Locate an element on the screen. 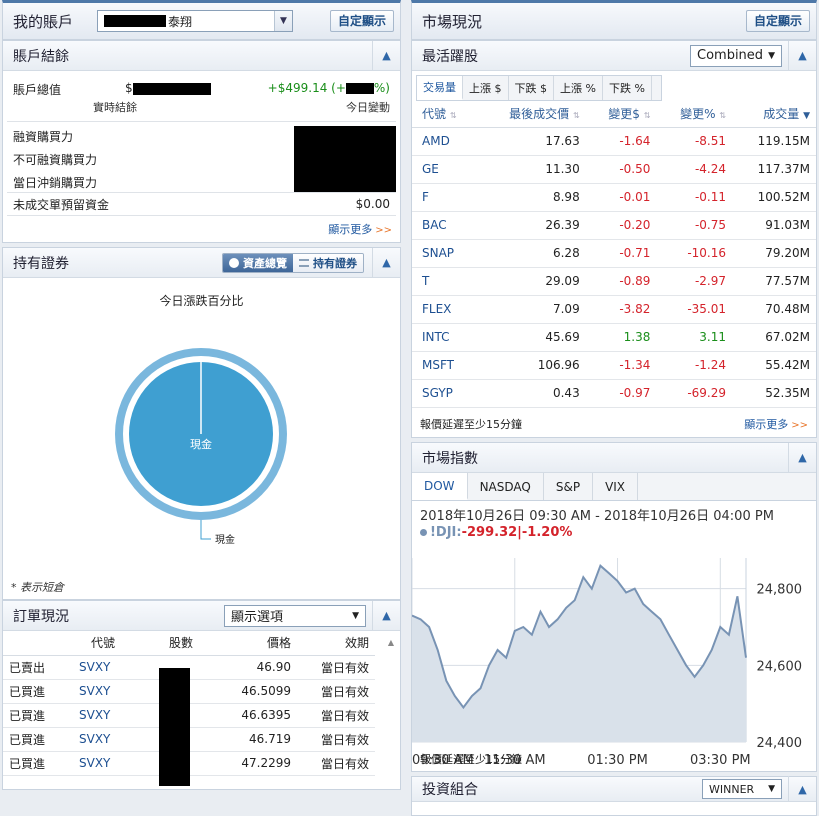 The height and width of the screenshot is (816, 819). y-tick-label: 24,400 is located at coordinates (780, 743).